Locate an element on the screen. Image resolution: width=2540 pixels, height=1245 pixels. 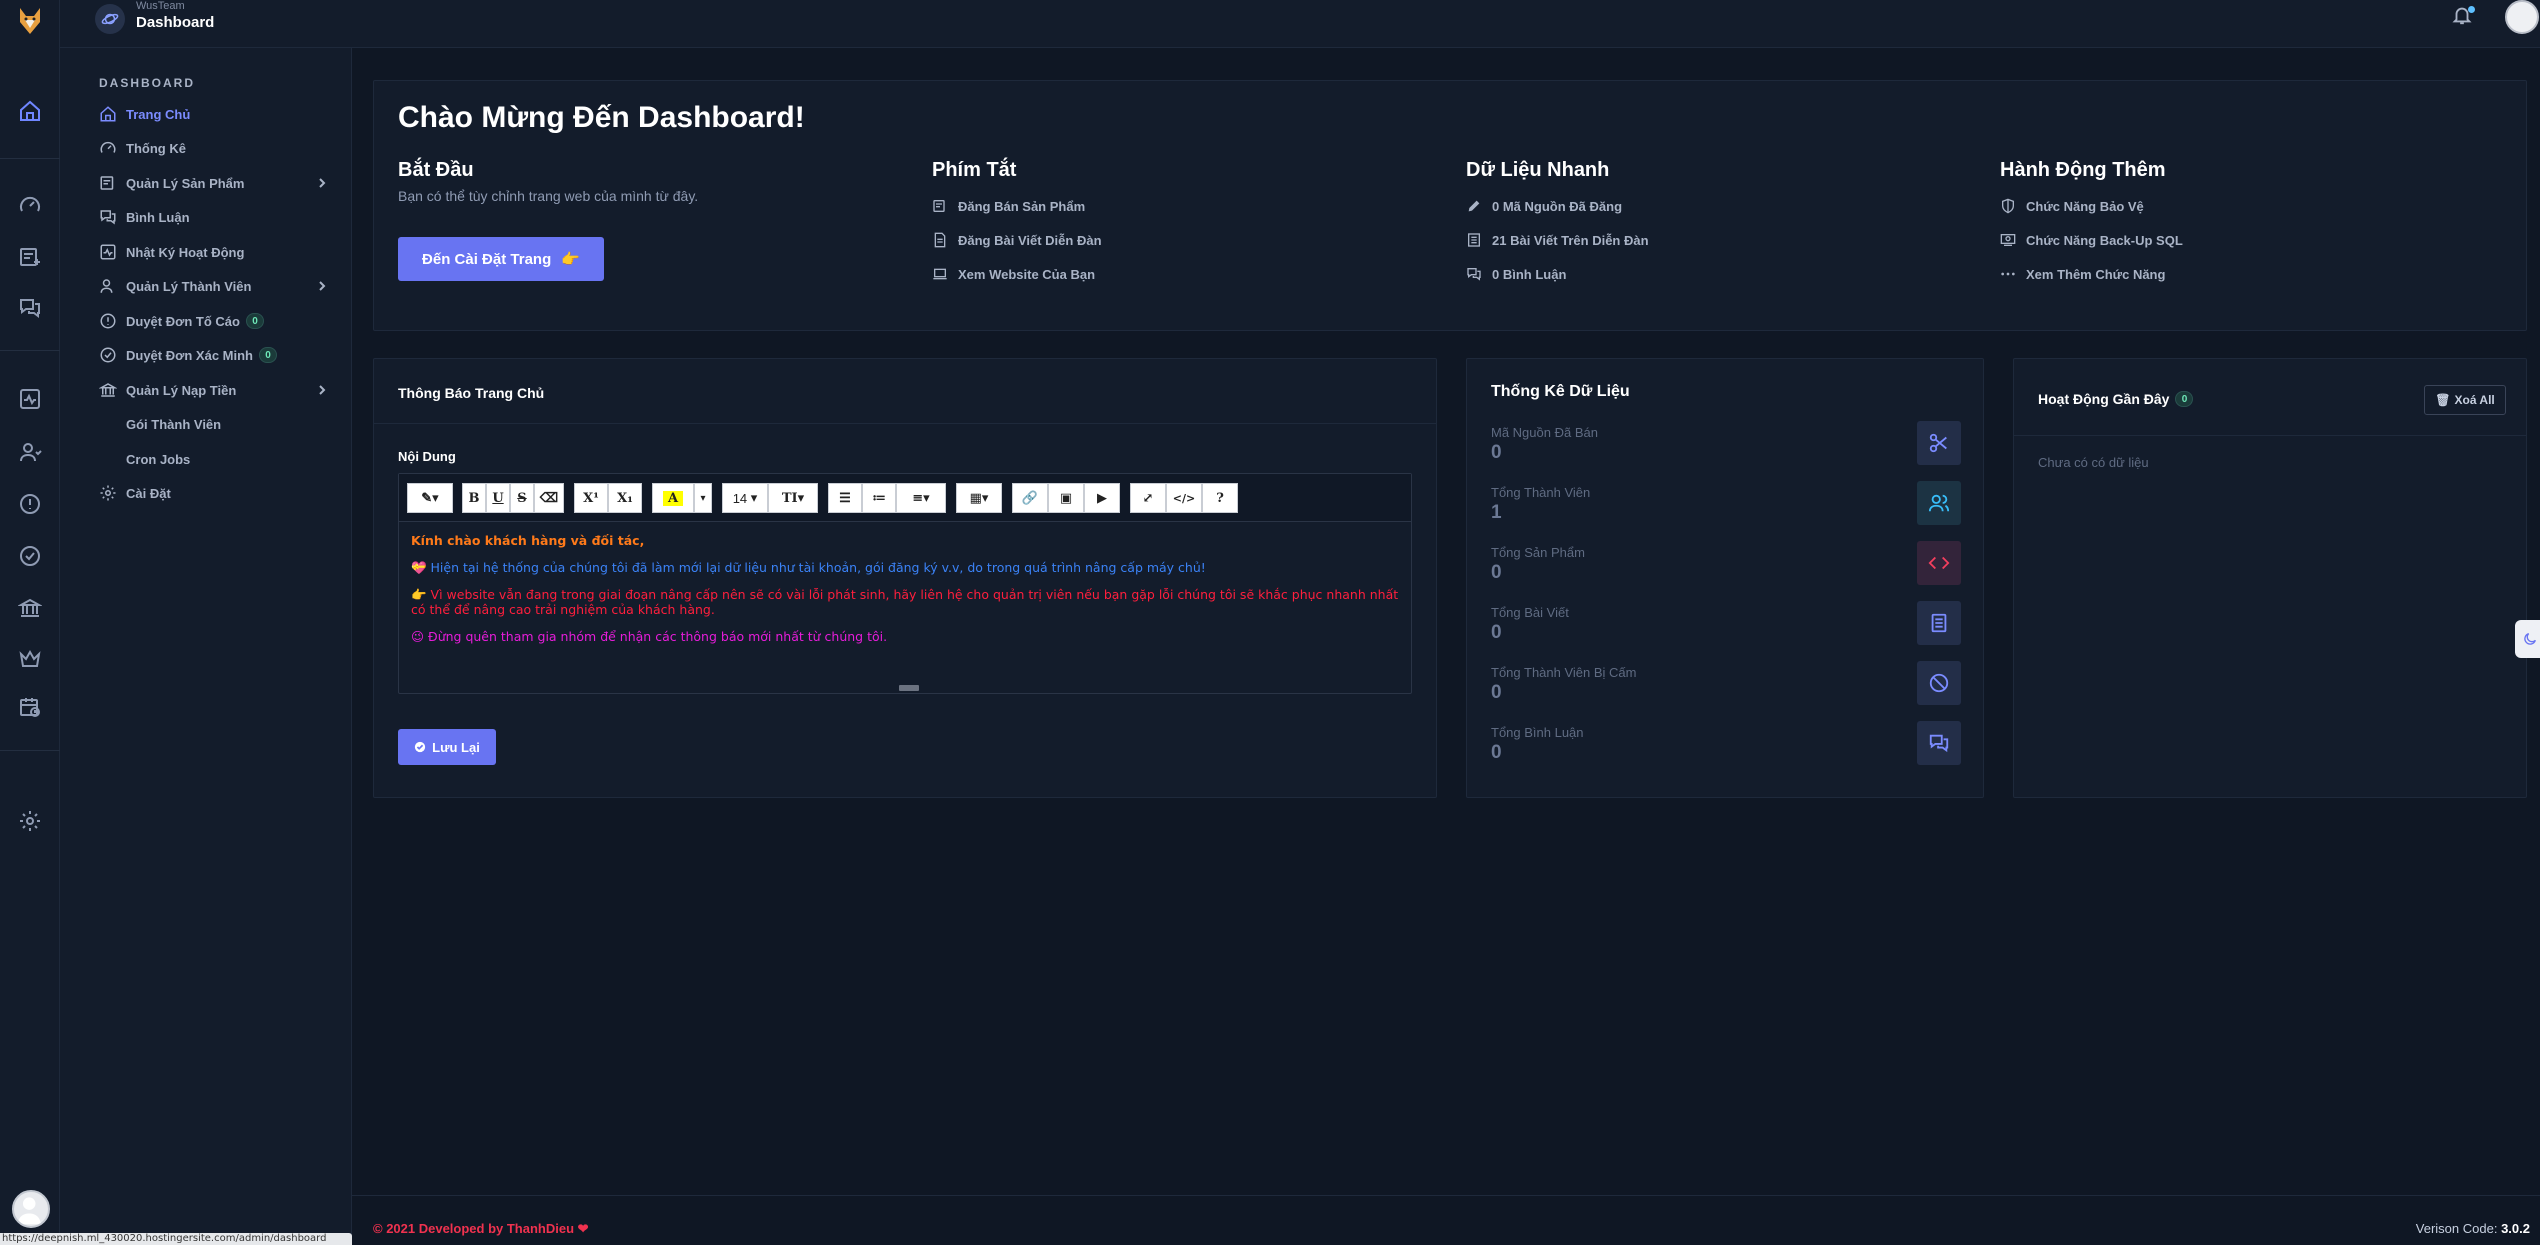
save-icon is located at coordinates (420, 747).